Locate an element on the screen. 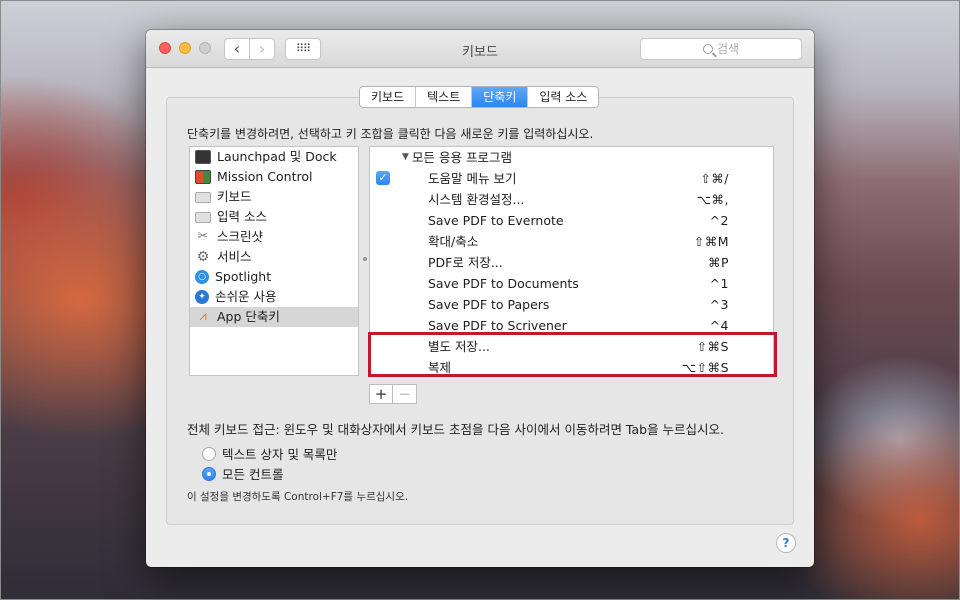 This screenshot has width=960, height=600. add-remove-buttons: + − is located at coordinates (393, 394).